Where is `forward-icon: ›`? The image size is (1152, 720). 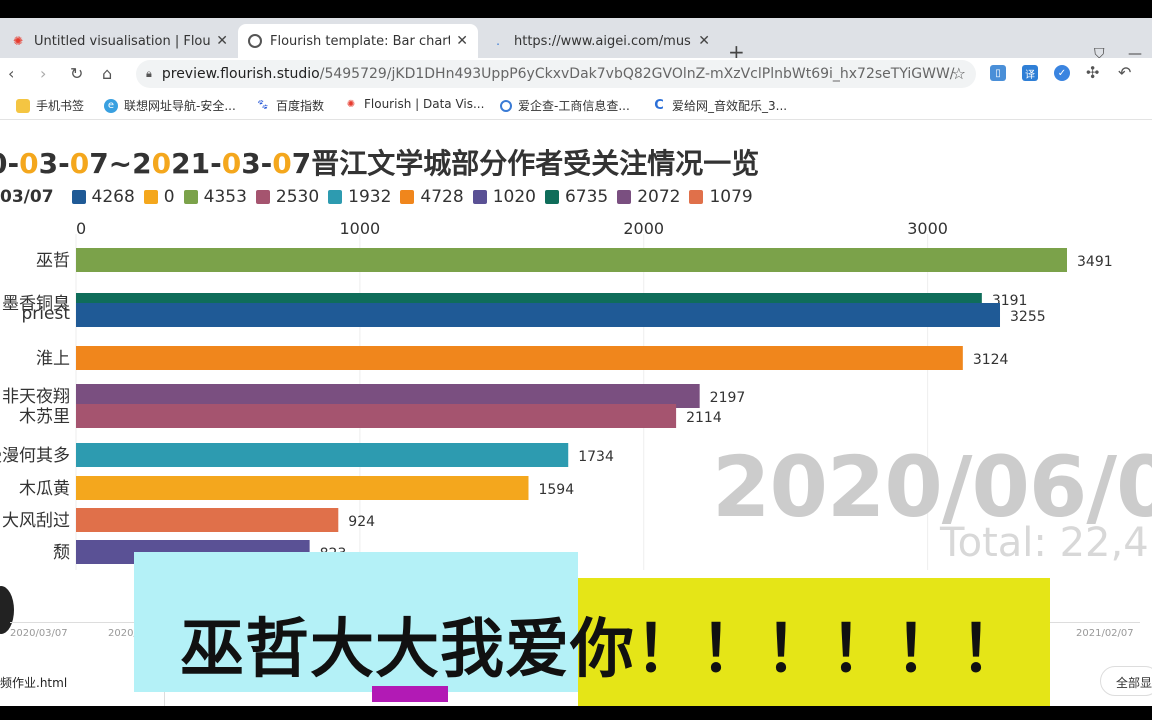 forward-icon: › is located at coordinates (43, 73).